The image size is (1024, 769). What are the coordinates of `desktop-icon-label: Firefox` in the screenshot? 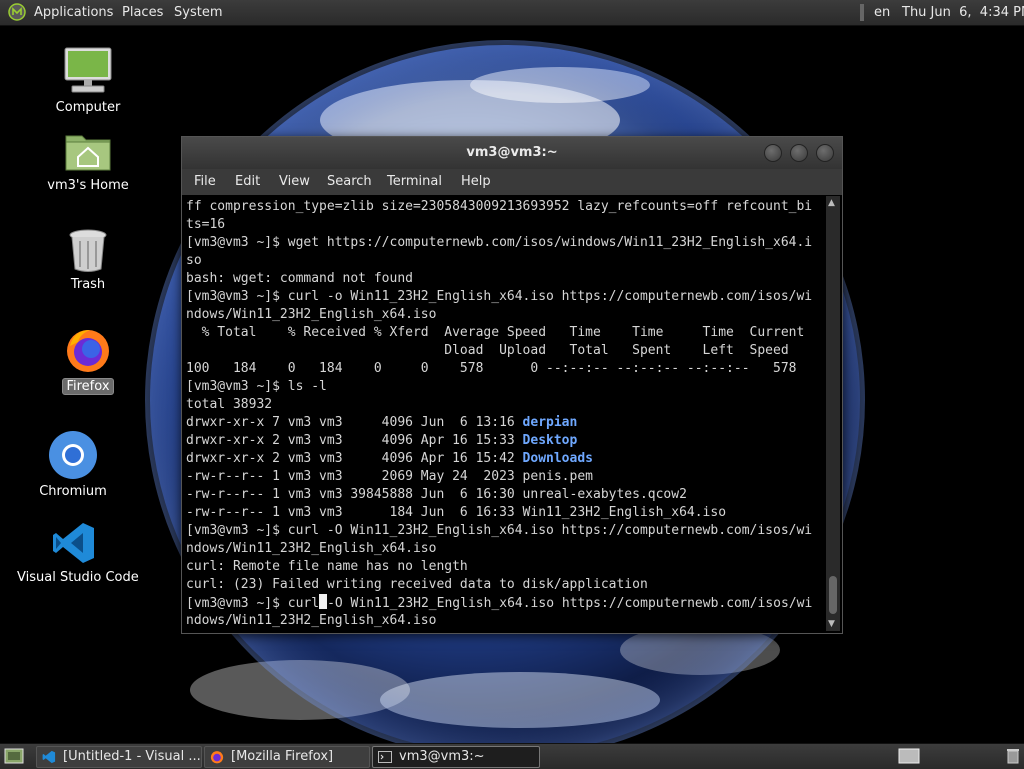 It's located at (88, 386).